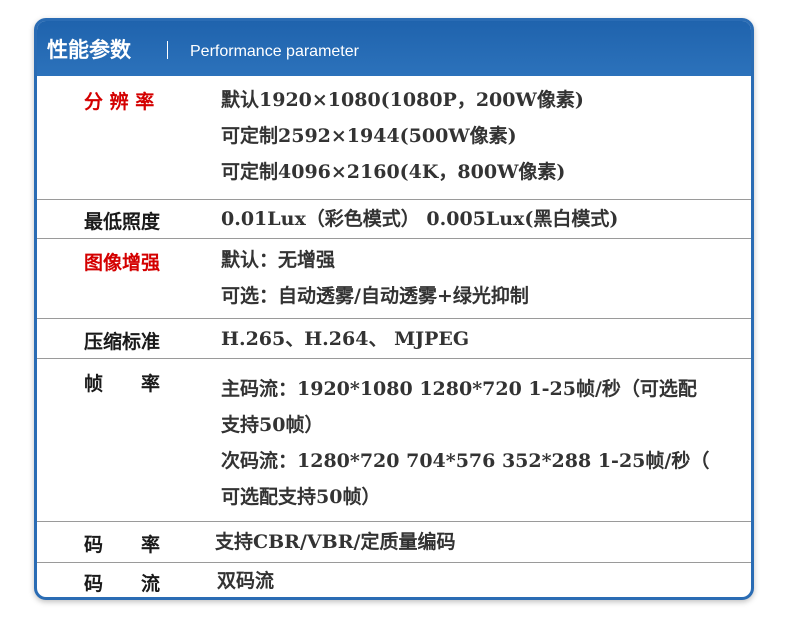 This screenshot has width=790, height=622. I want to click on spec-value-line: 双码流, so click(246, 581).